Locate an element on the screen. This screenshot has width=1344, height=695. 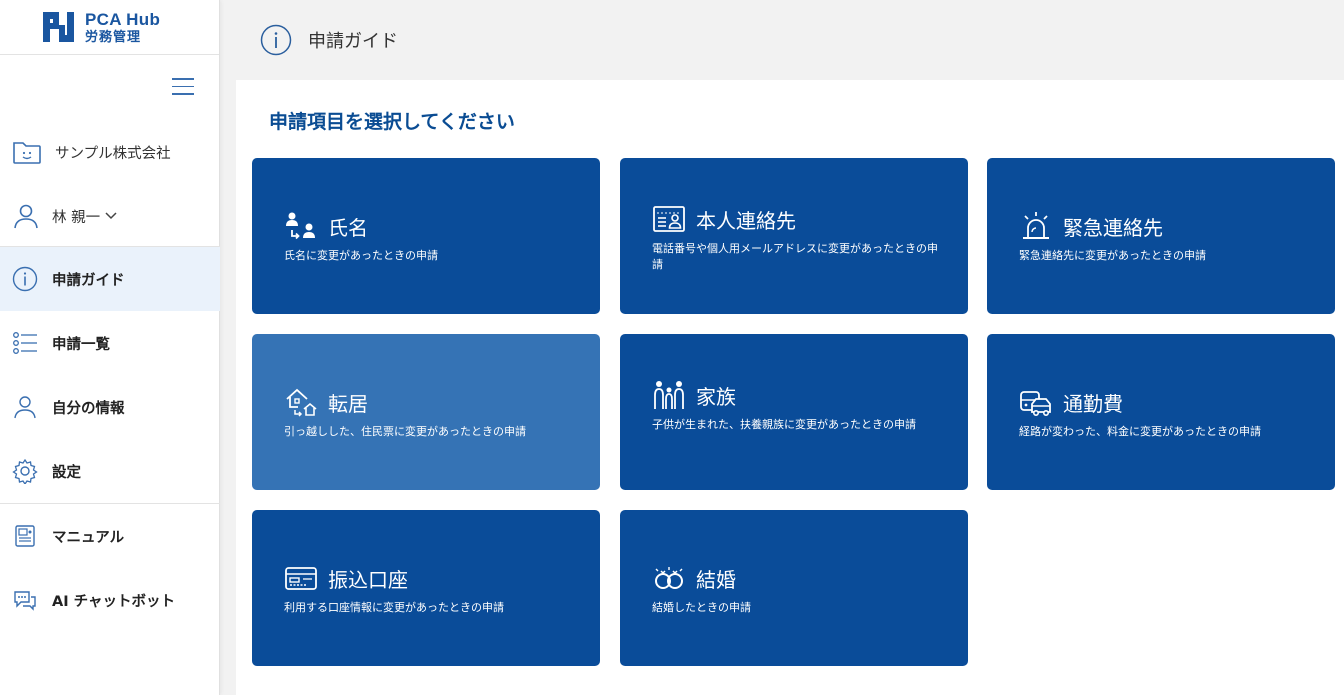
user-menu: 林 親一 is located at coordinates (110, 216).